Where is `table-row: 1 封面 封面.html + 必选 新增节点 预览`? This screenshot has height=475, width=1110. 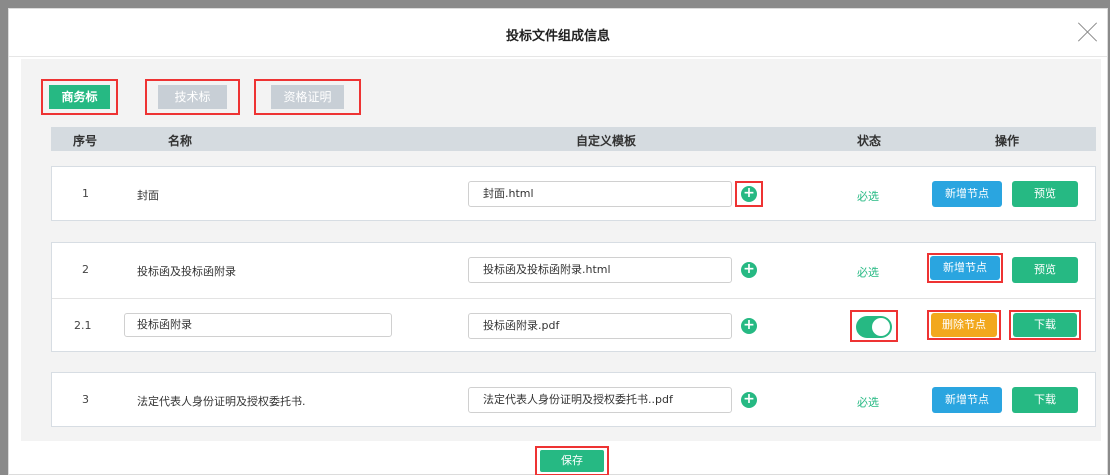 table-row: 1 封面 封面.html + 必选 新增节点 预览 is located at coordinates (573, 194).